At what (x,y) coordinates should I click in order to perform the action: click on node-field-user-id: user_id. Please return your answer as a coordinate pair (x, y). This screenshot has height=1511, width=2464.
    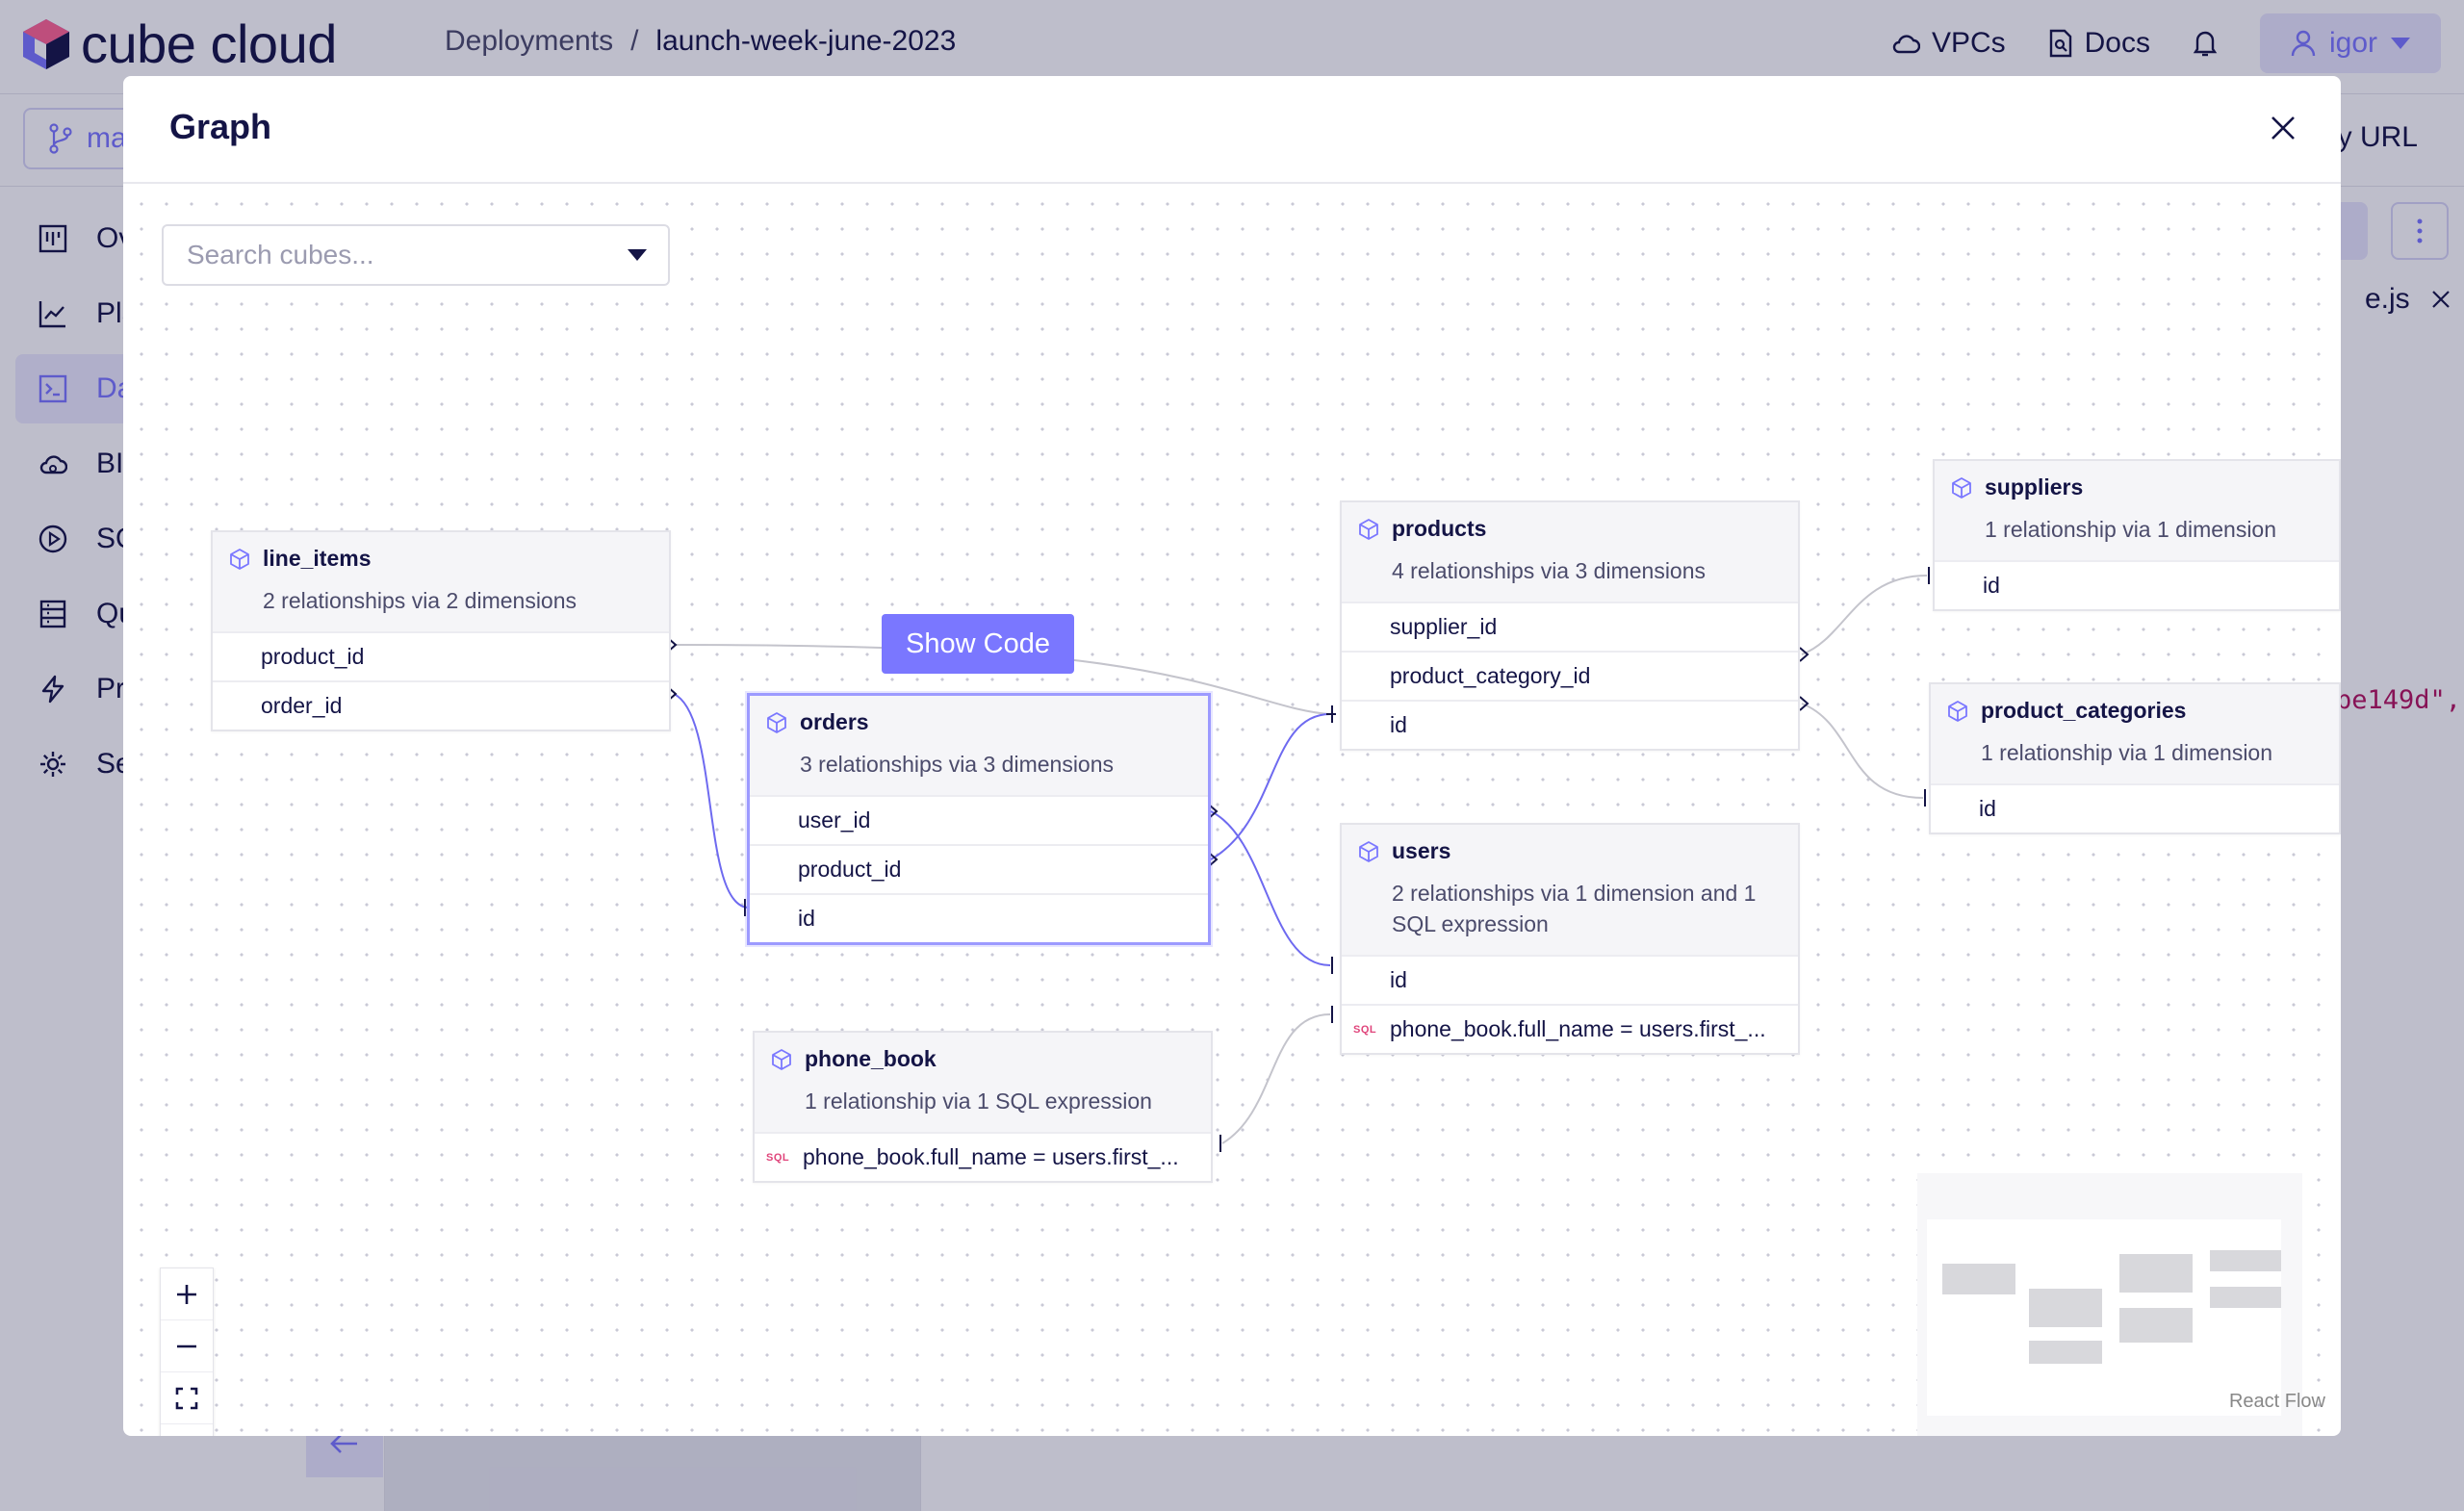
    Looking at the image, I should click on (979, 819).